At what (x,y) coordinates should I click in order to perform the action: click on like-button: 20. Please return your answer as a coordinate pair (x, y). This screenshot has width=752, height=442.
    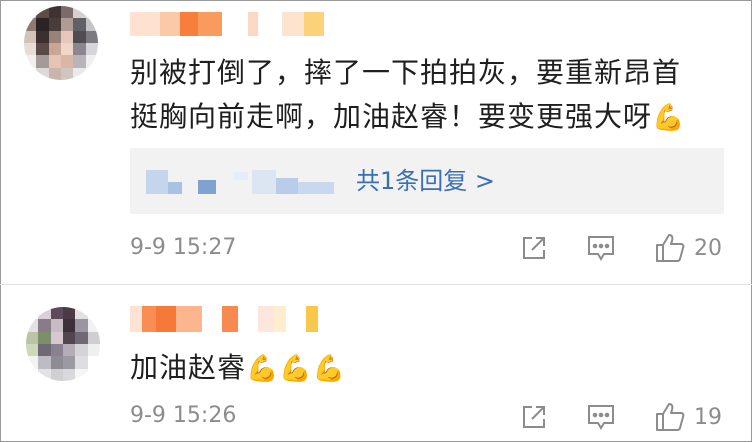
    Looking at the image, I should click on (688, 248).